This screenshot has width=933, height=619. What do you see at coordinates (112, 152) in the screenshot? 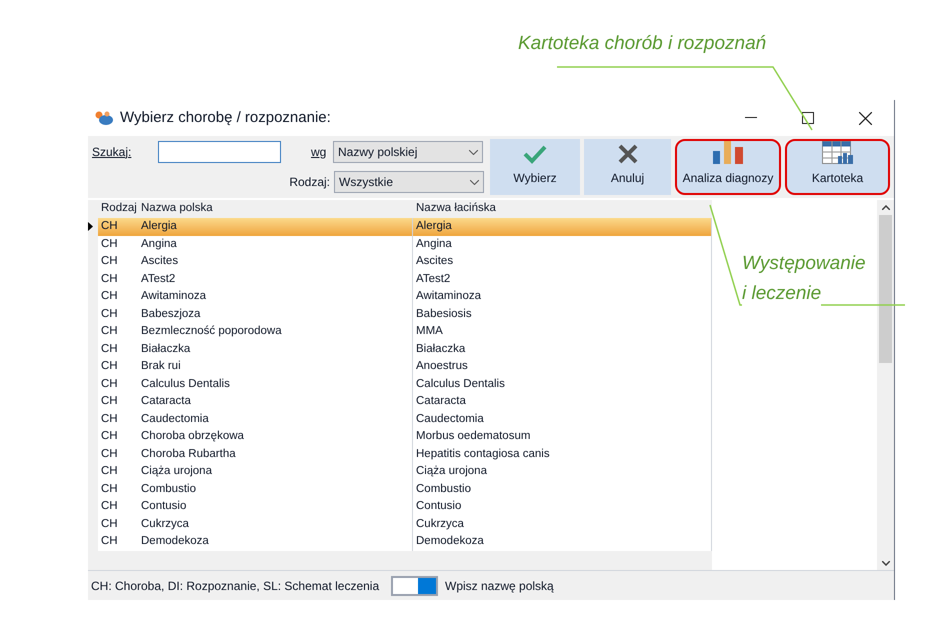
I see `search-label: Szukaj:` at bounding box center [112, 152].